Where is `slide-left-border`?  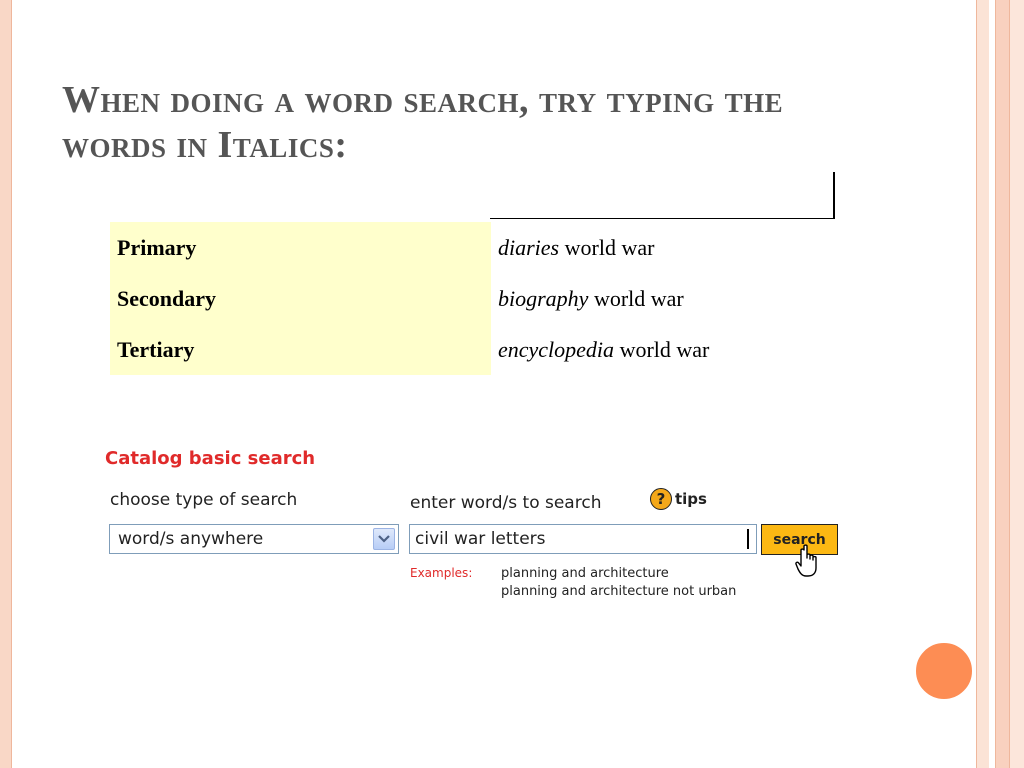 slide-left-border is located at coordinates (6, 384).